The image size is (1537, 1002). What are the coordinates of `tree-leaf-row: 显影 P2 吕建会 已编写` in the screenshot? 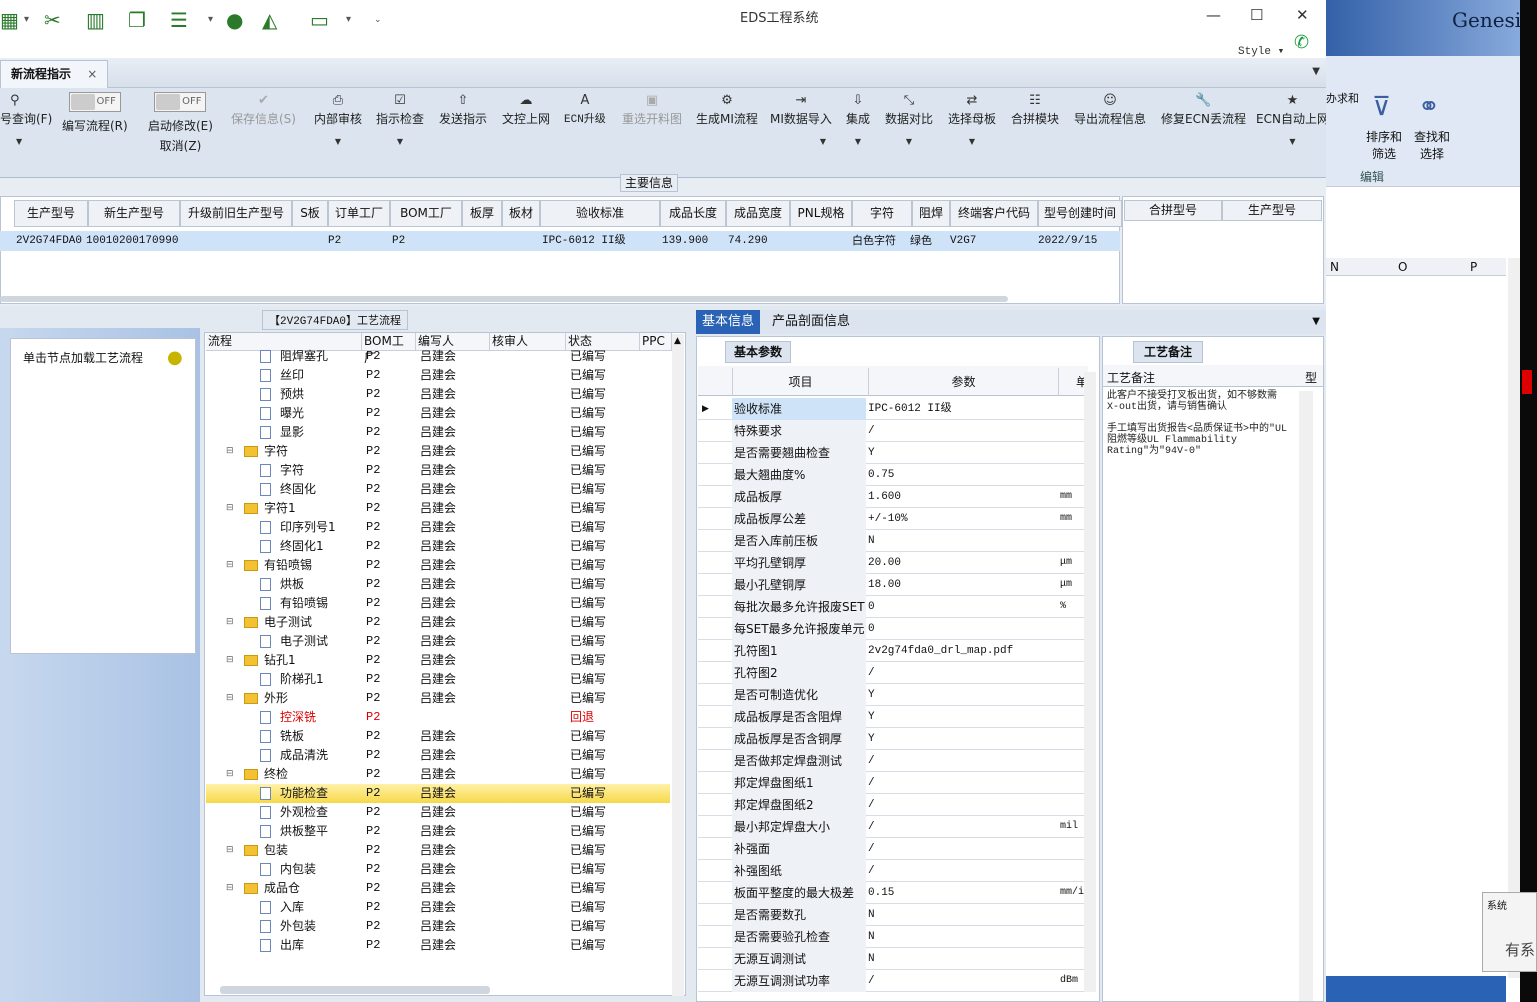 It's located at (438, 432).